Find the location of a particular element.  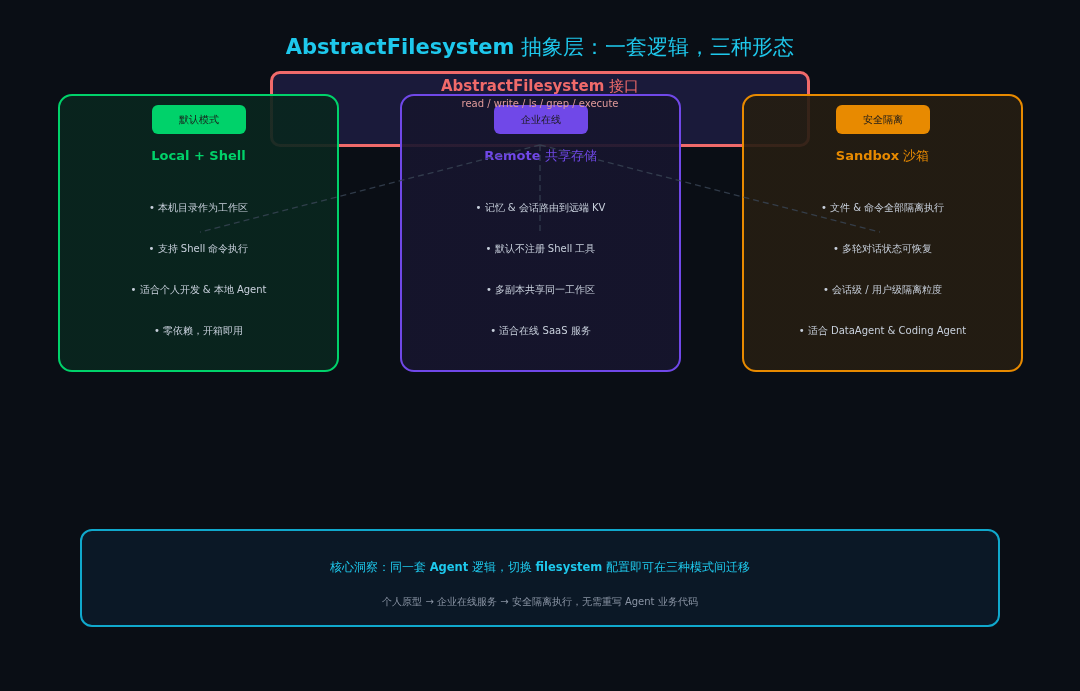

feature-item: • 零依赖，开箱即用 is located at coordinates (198, 330).